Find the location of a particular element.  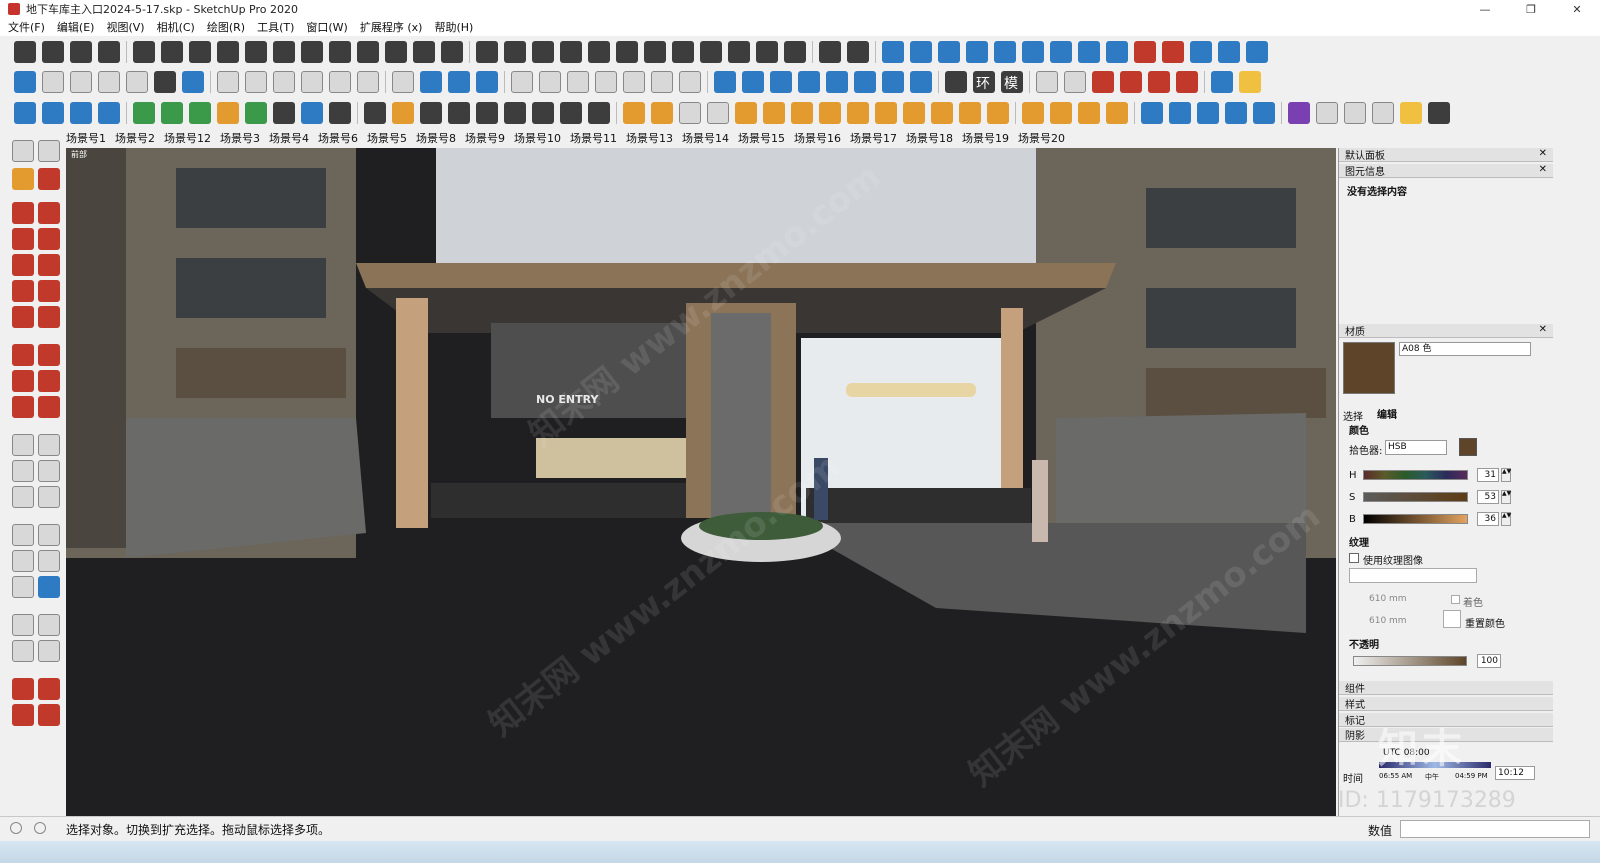

steps-tool-icon is located at coordinates (109, 52).